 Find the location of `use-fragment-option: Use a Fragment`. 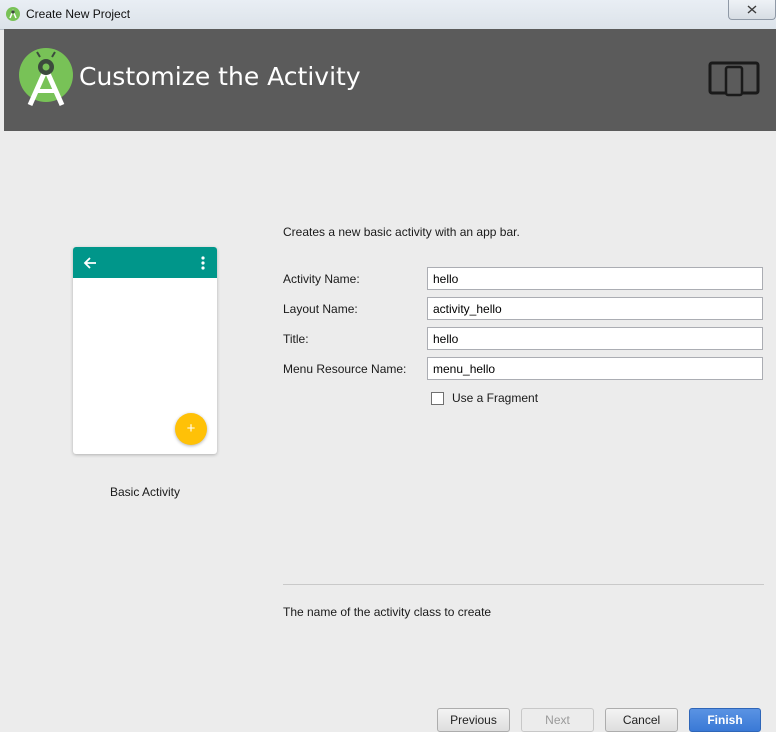

use-fragment-option: Use a Fragment is located at coordinates (484, 398).